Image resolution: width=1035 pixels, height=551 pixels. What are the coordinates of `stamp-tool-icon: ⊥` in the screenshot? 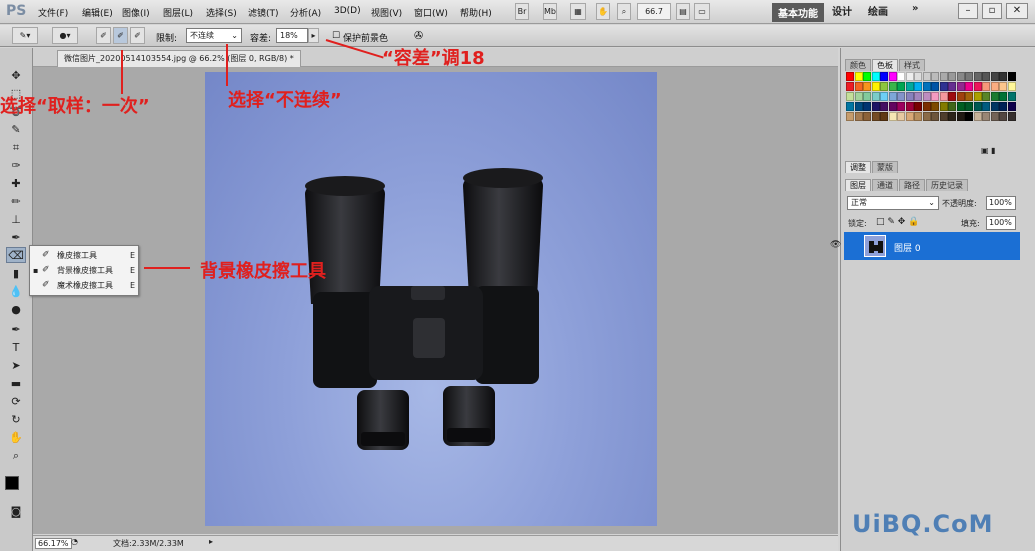 It's located at (16, 220).